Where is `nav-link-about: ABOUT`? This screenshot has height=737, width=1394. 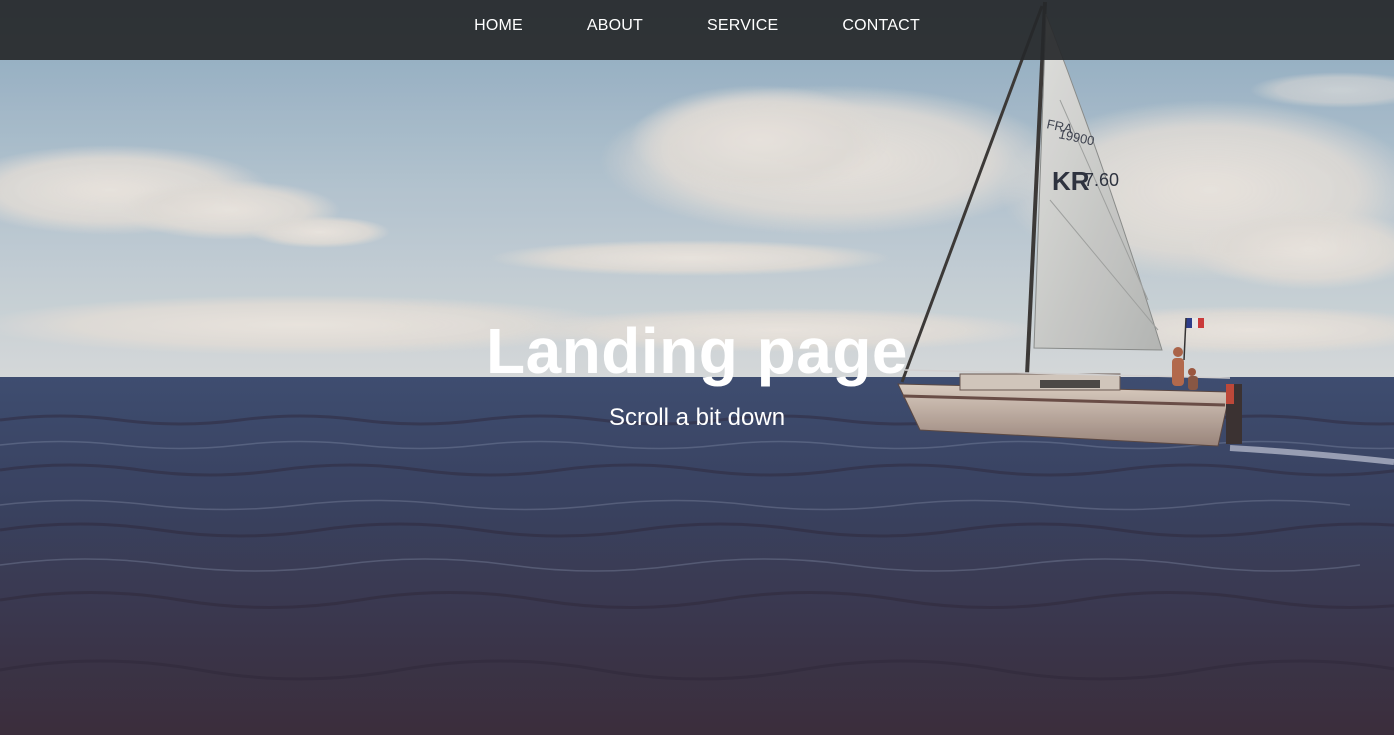 nav-link-about: ABOUT is located at coordinates (615, 25).